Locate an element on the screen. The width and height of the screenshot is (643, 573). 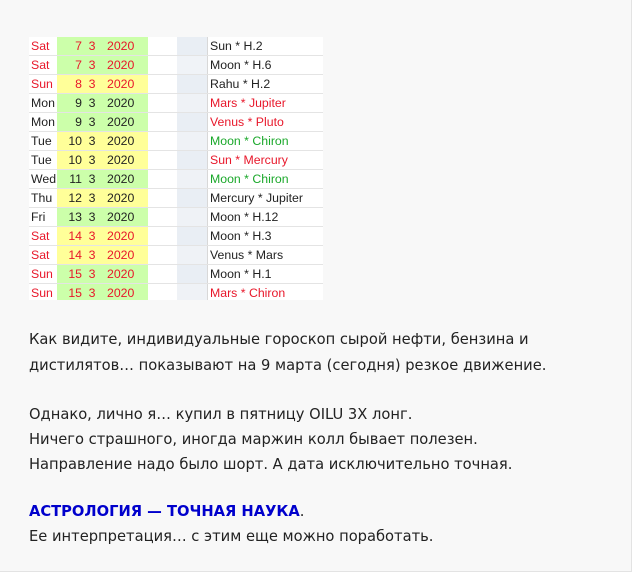
astrology-headline: АСТРОЛОГИЯ — ТОЧНАЯ НАУКА is located at coordinates (164, 511).